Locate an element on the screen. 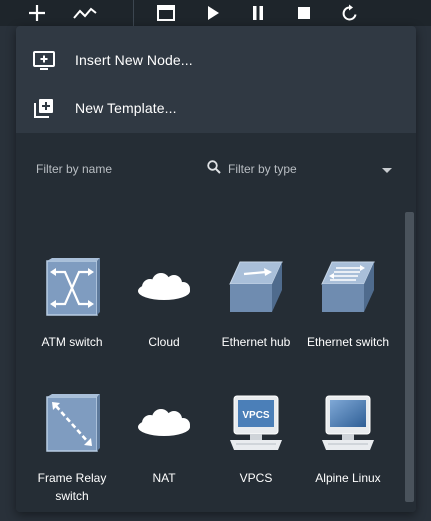 This screenshot has width=431, height=521. toolbar-divider is located at coordinates (133, 13).